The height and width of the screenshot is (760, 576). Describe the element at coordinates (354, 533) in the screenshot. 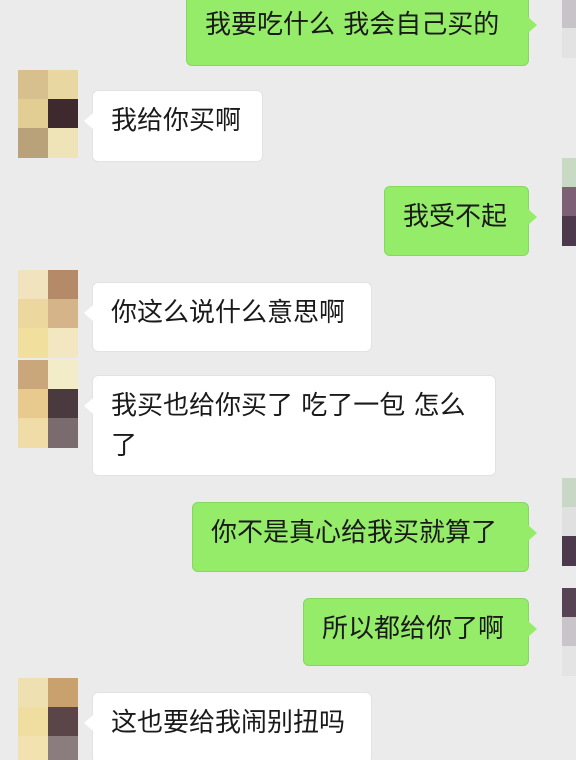

I see `message-text: 你不是真心给我买就算了` at that location.